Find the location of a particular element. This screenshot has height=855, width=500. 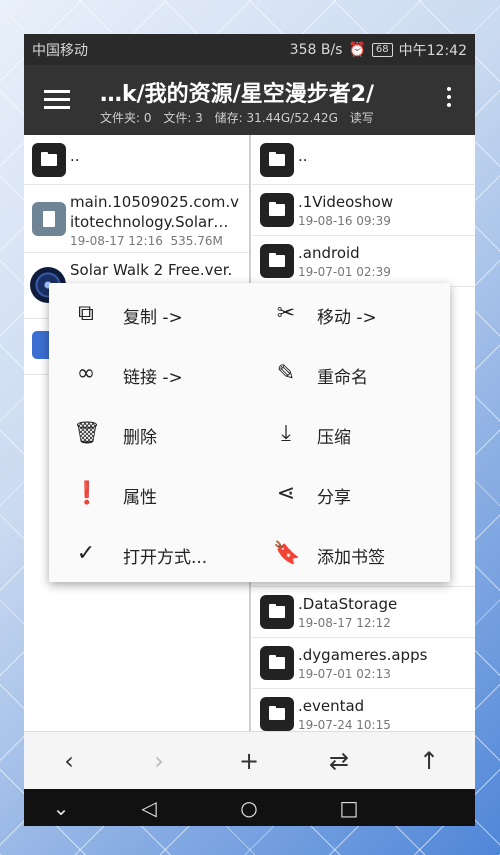

scissors-icon: ✂ is located at coordinates (286, 313).